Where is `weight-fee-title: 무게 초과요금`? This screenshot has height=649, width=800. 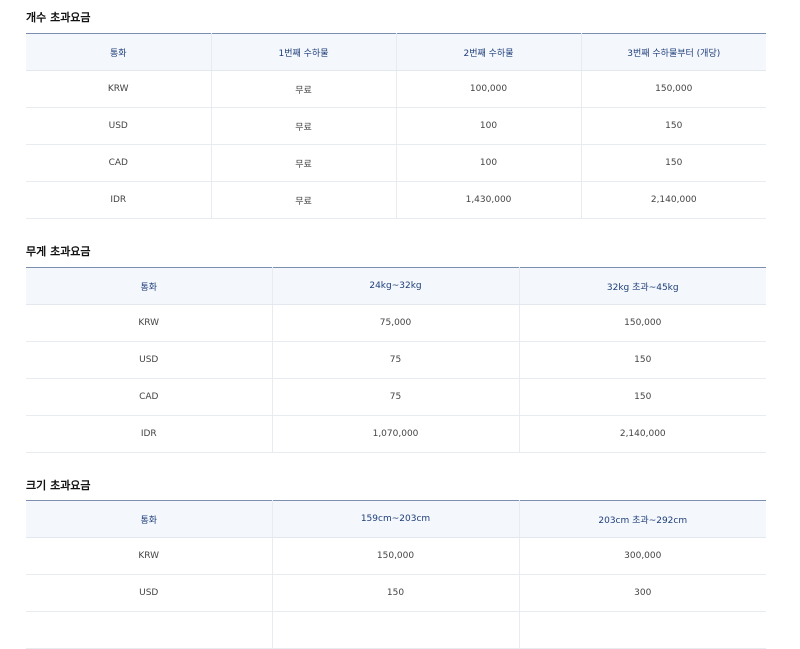
weight-fee-title: 무게 초과요금 is located at coordinates (58, 251).